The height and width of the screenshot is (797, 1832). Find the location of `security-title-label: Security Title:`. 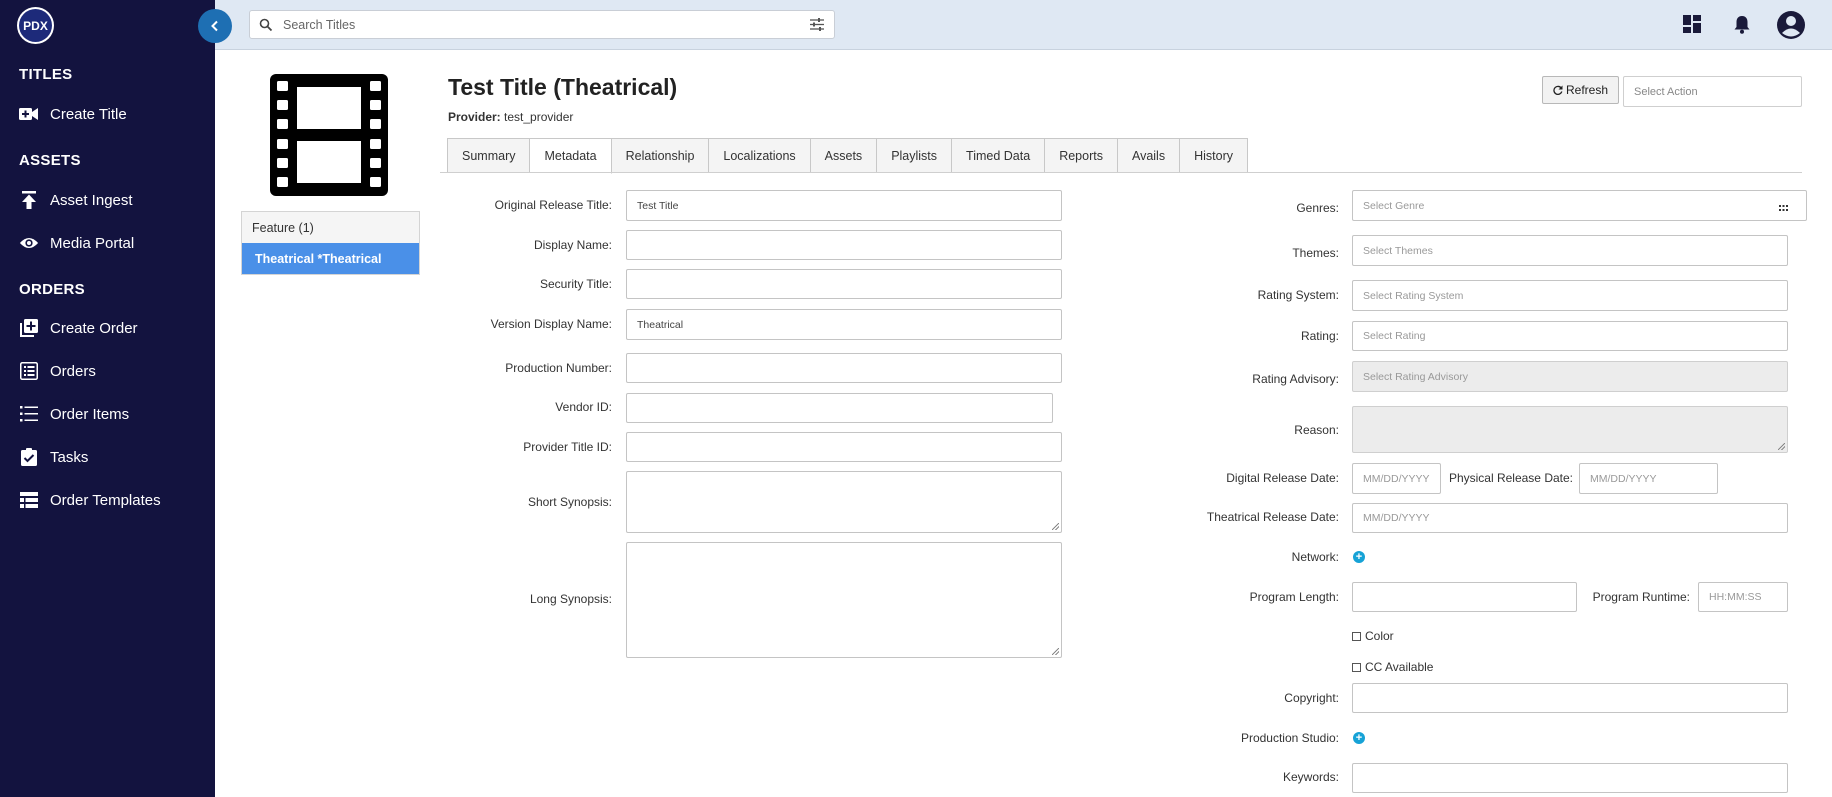

security-title-label: Security Title: is located at coordinates (575, 284).